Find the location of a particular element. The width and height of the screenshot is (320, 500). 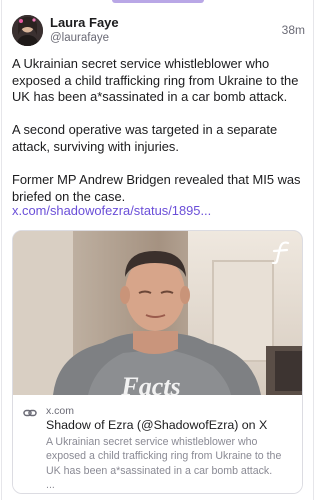

avatar is located at coordinates (27, 30).